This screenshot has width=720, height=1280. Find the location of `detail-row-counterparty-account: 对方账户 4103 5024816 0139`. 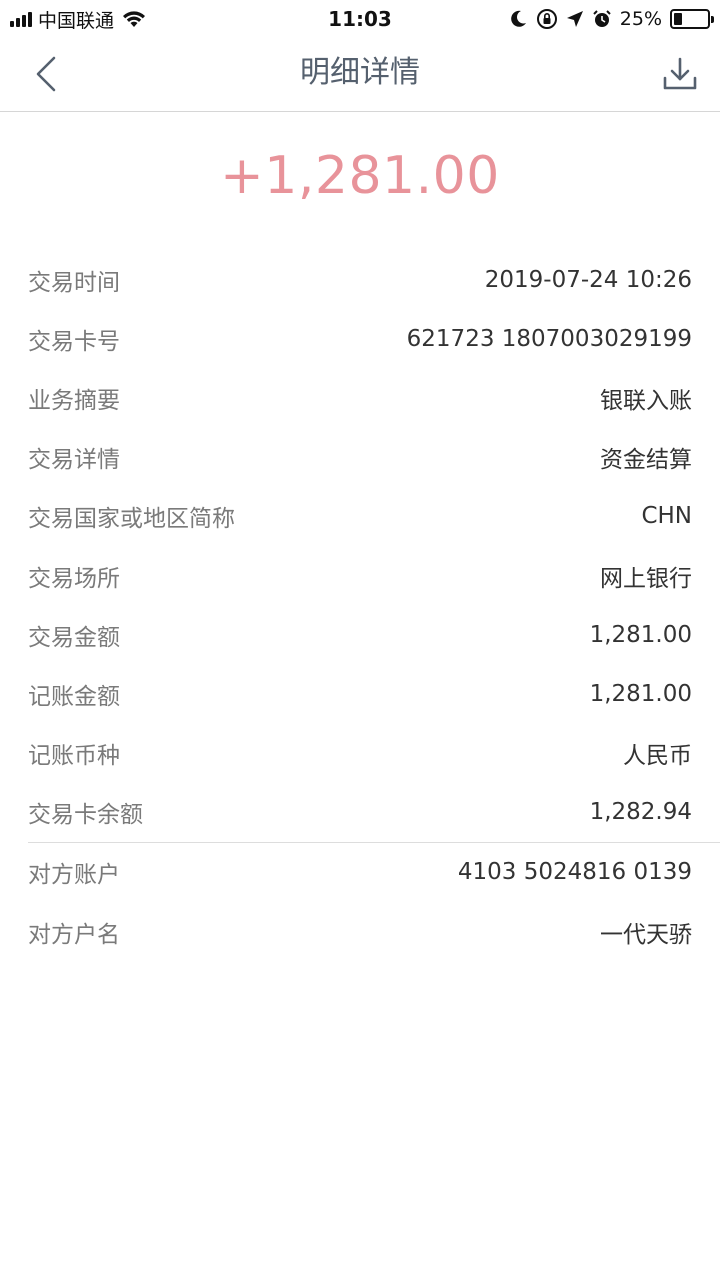

detail-row-counterparty-account: 对方账户 4103 5024816 0139 is located at coordinates (360, 872).